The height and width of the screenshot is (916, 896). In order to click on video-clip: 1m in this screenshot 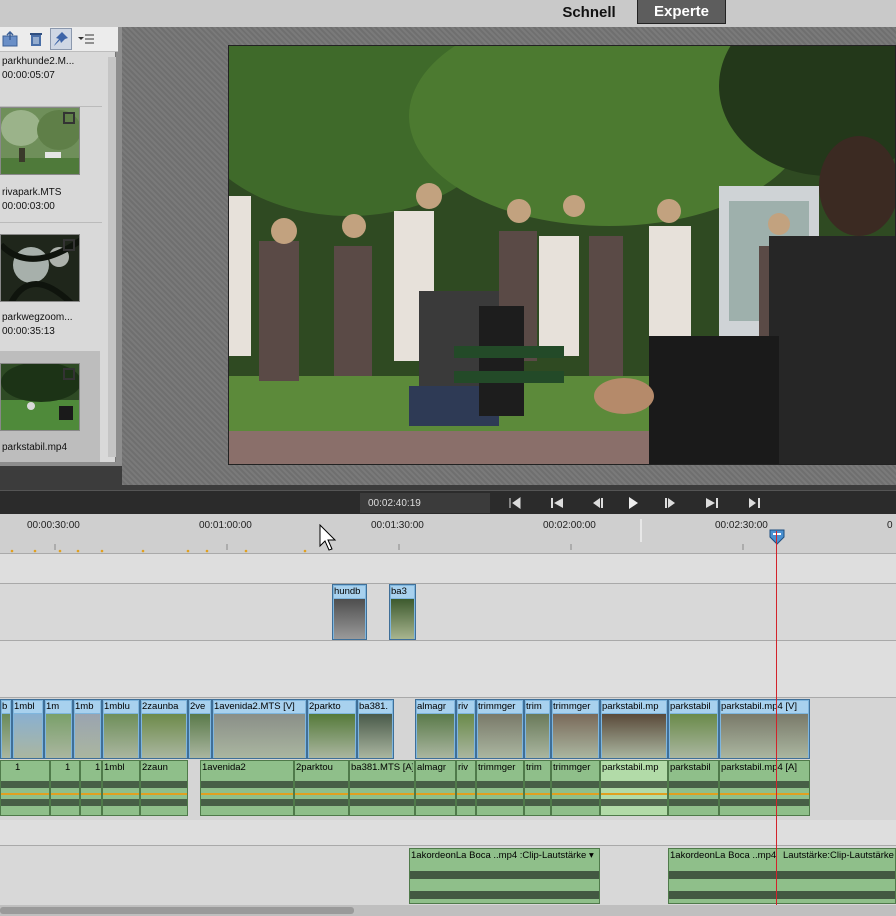, I will do `click(58, 729)`.